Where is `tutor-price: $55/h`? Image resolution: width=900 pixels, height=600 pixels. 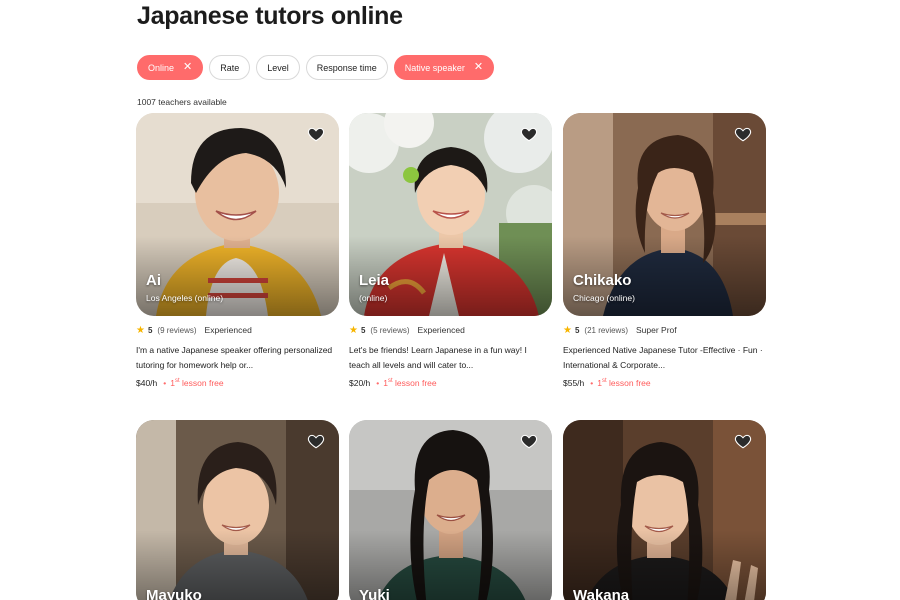
tutor-price: $55/h is located at coordinates (574, 383).